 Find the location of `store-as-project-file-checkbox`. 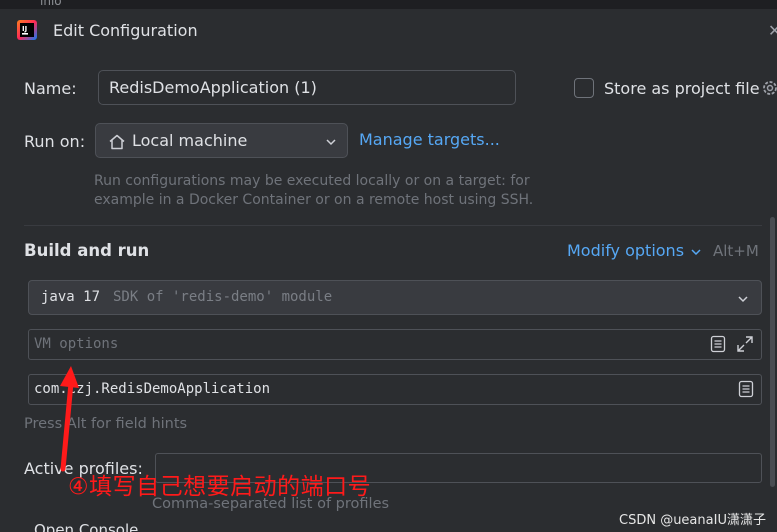

store-as-project-file-checkbox is located at coordinates (584, 88).